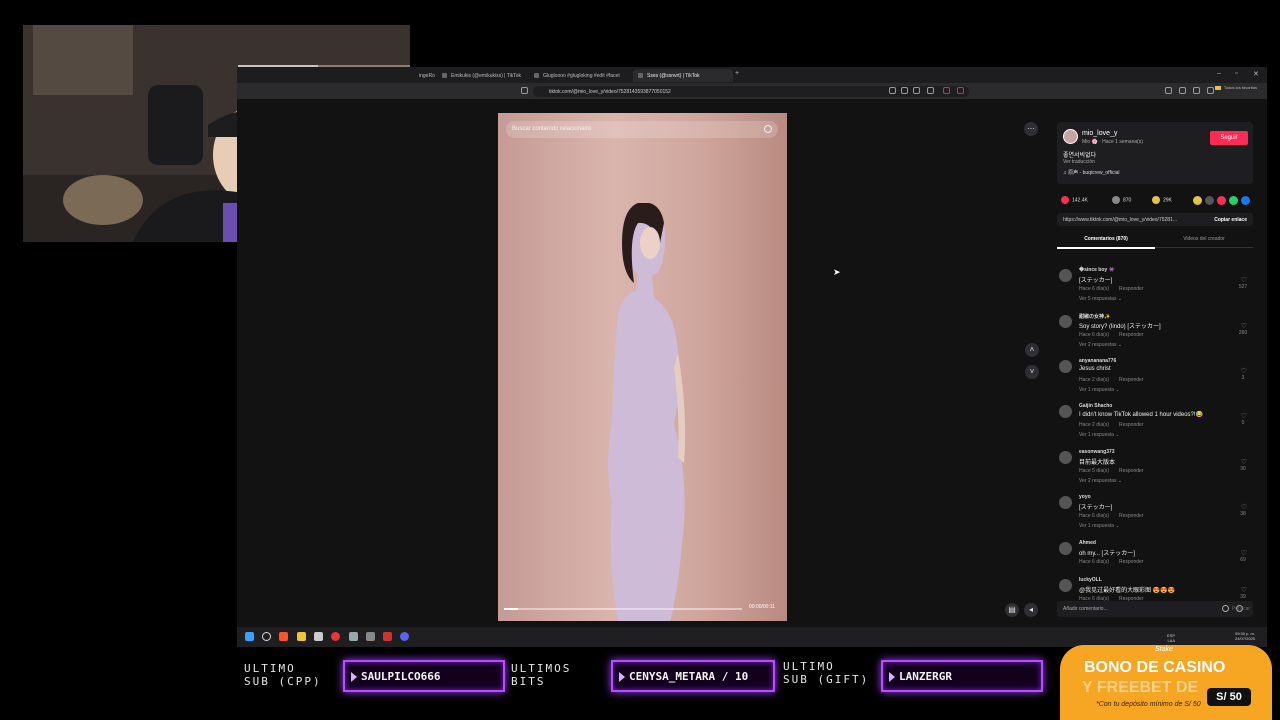  I want to click on more-options-button: ⋯, so click(1031, 129).